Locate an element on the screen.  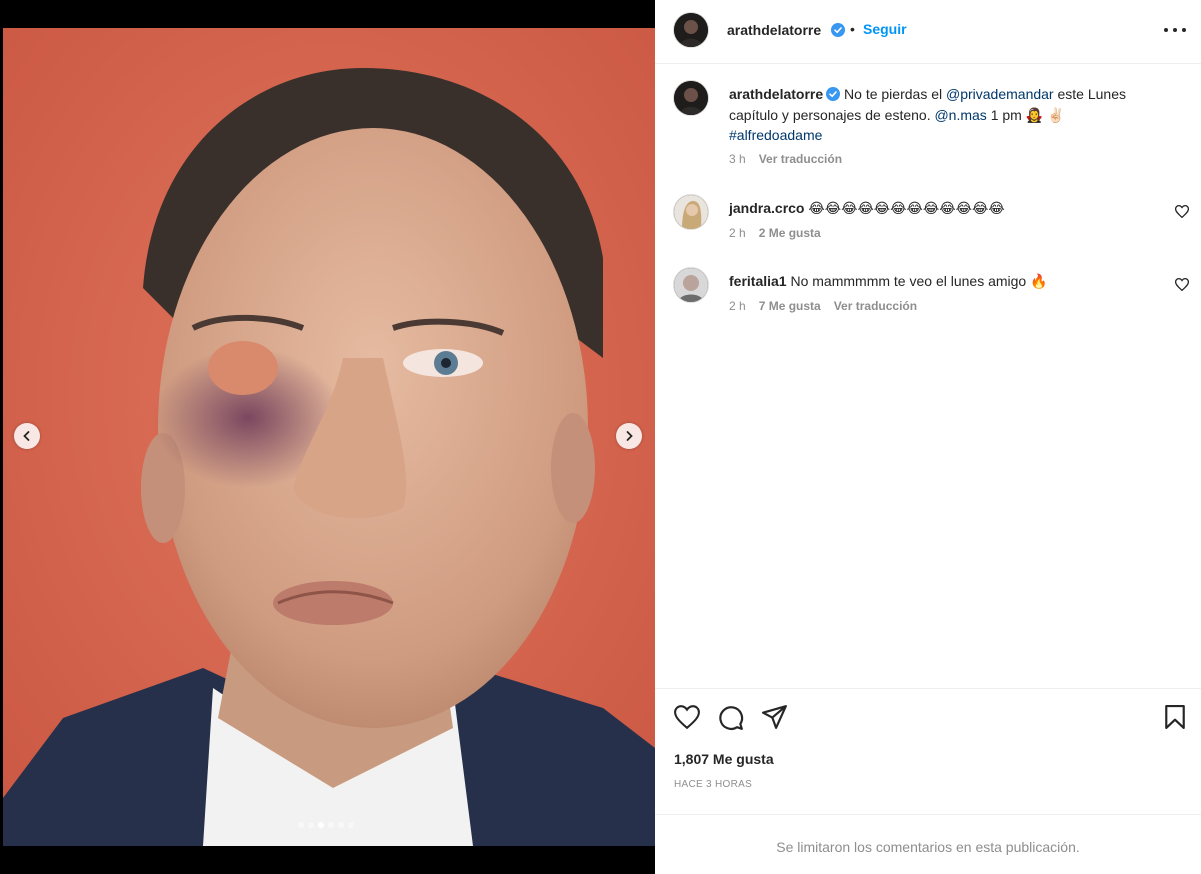
caption-username: arathdelatorre is located at coordinates (776, 94).